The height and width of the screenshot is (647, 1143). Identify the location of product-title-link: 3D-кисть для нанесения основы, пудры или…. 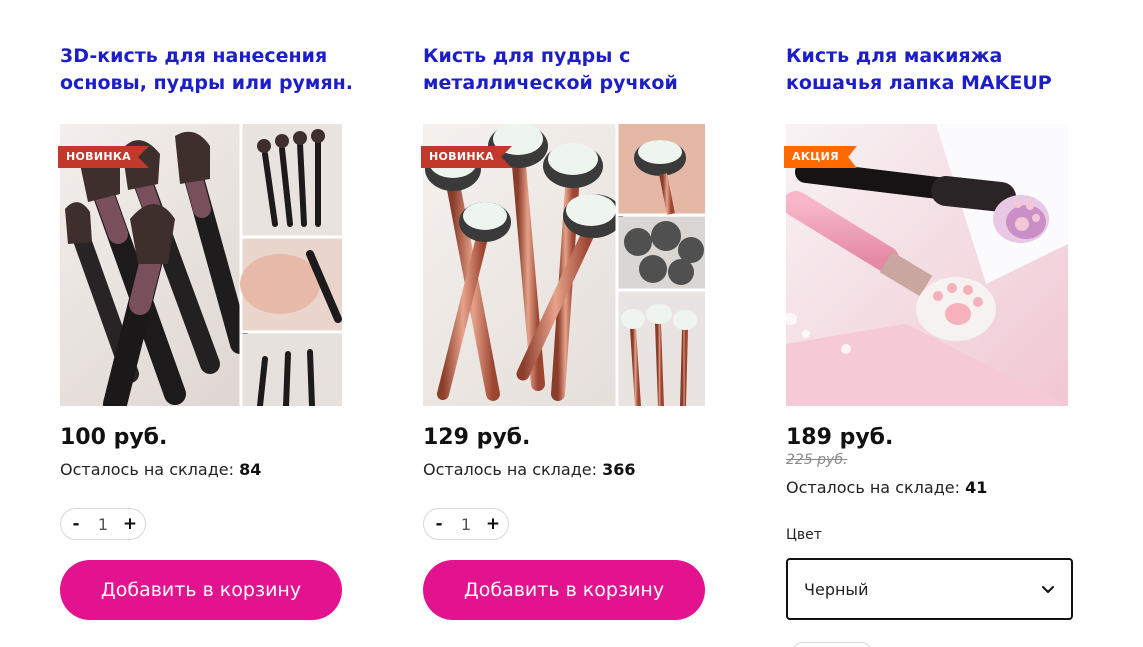
(210, 70).